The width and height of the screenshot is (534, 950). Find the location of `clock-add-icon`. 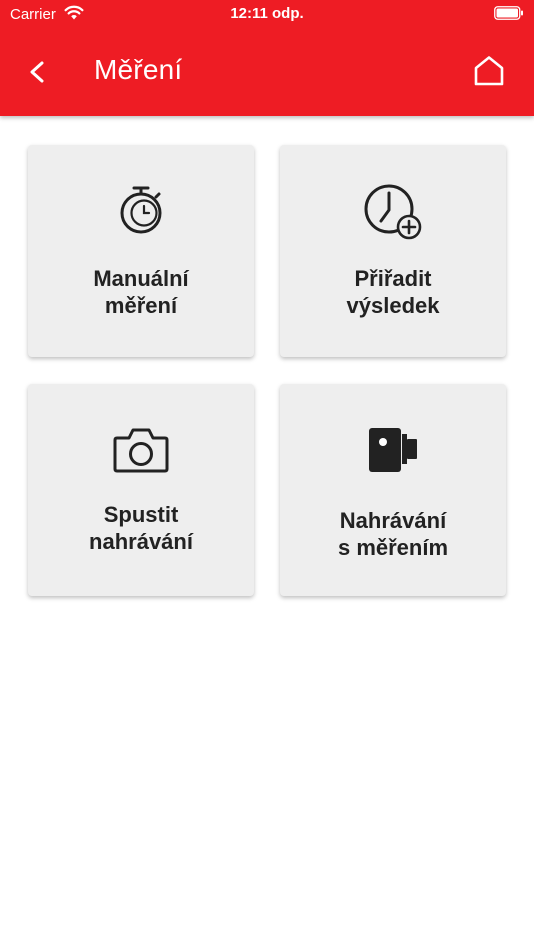

clock-add-icon is located at coordinates (393, 212).